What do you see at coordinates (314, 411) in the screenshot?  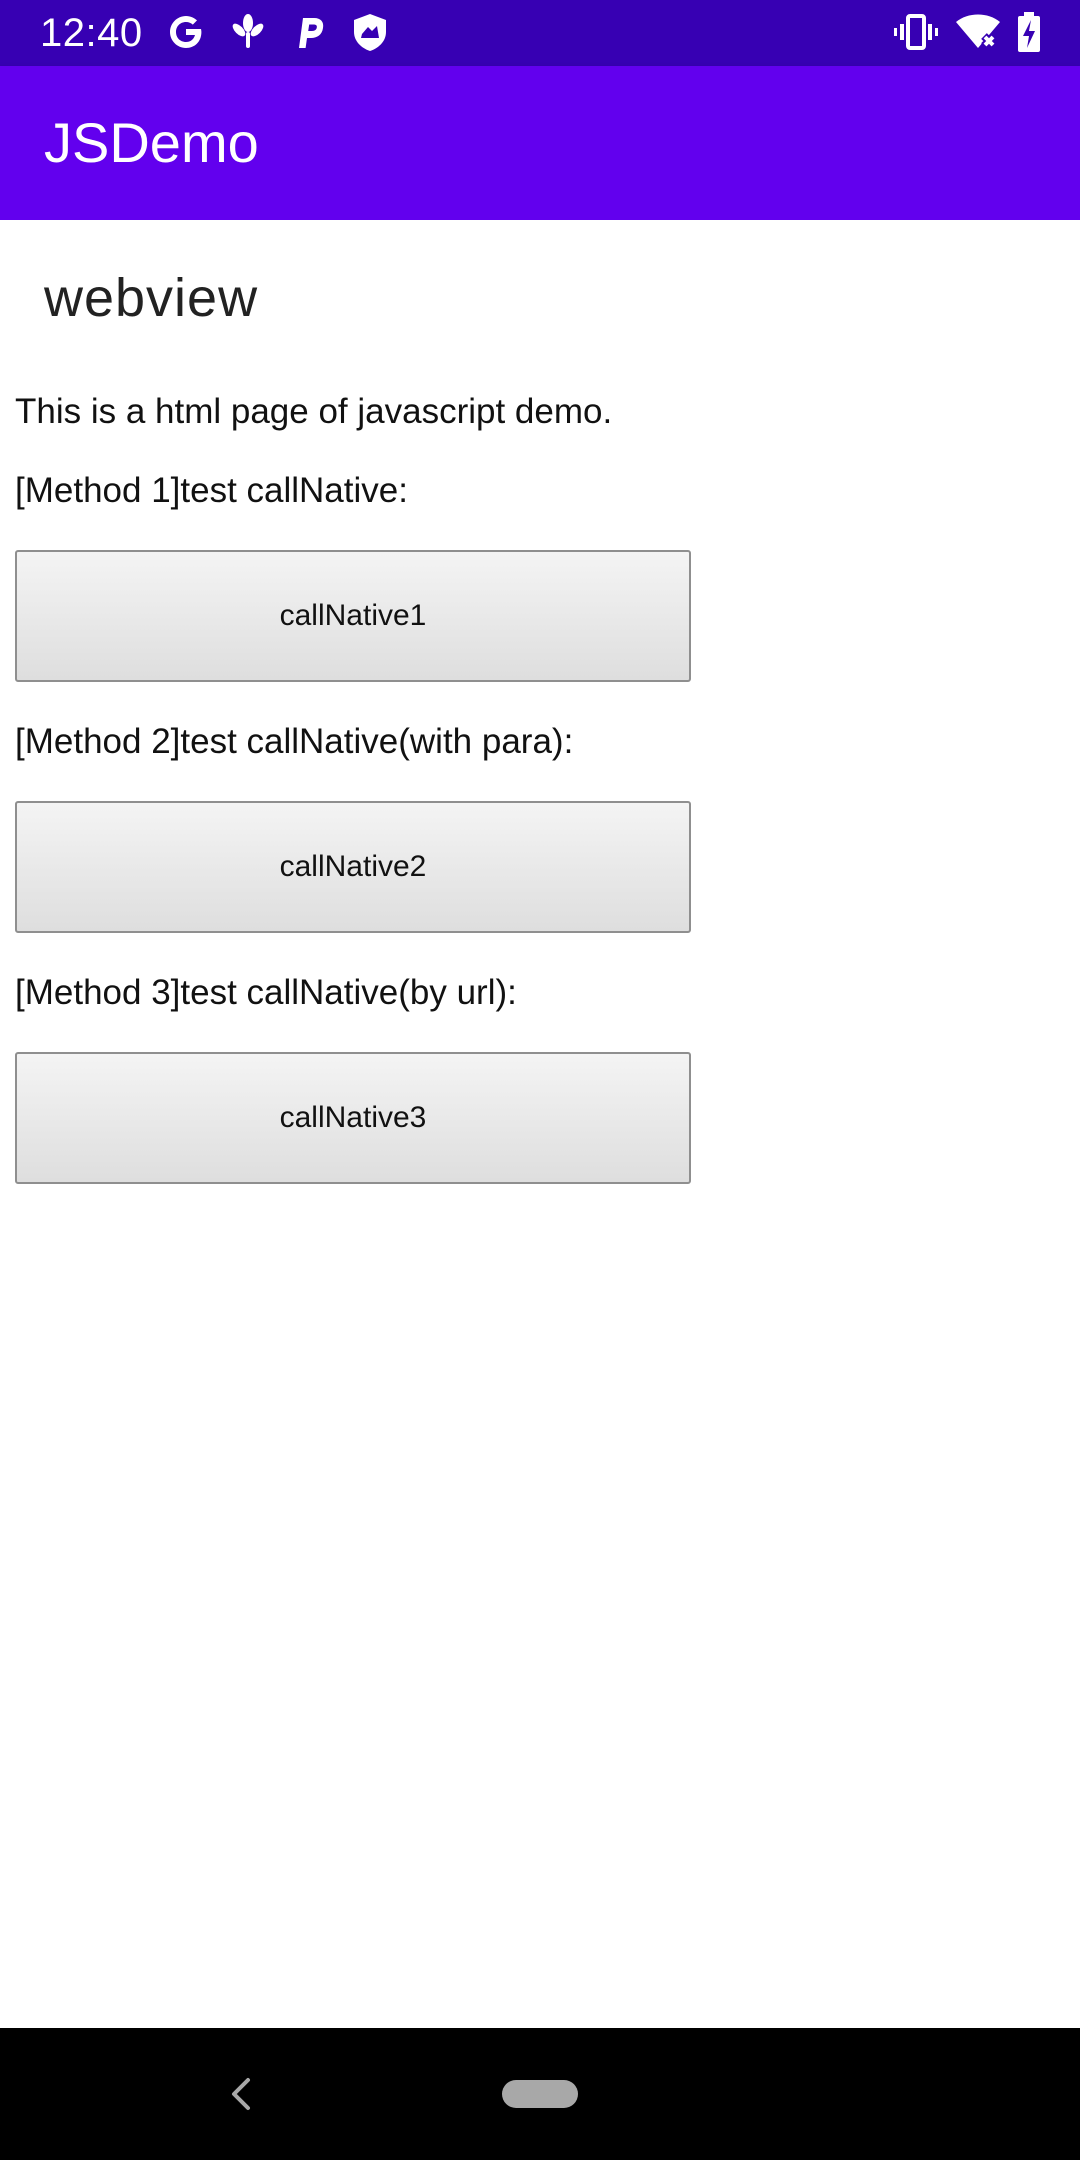 I see `intro-text: This is a html page of javascript demo.` at bounding box center [314, 411].